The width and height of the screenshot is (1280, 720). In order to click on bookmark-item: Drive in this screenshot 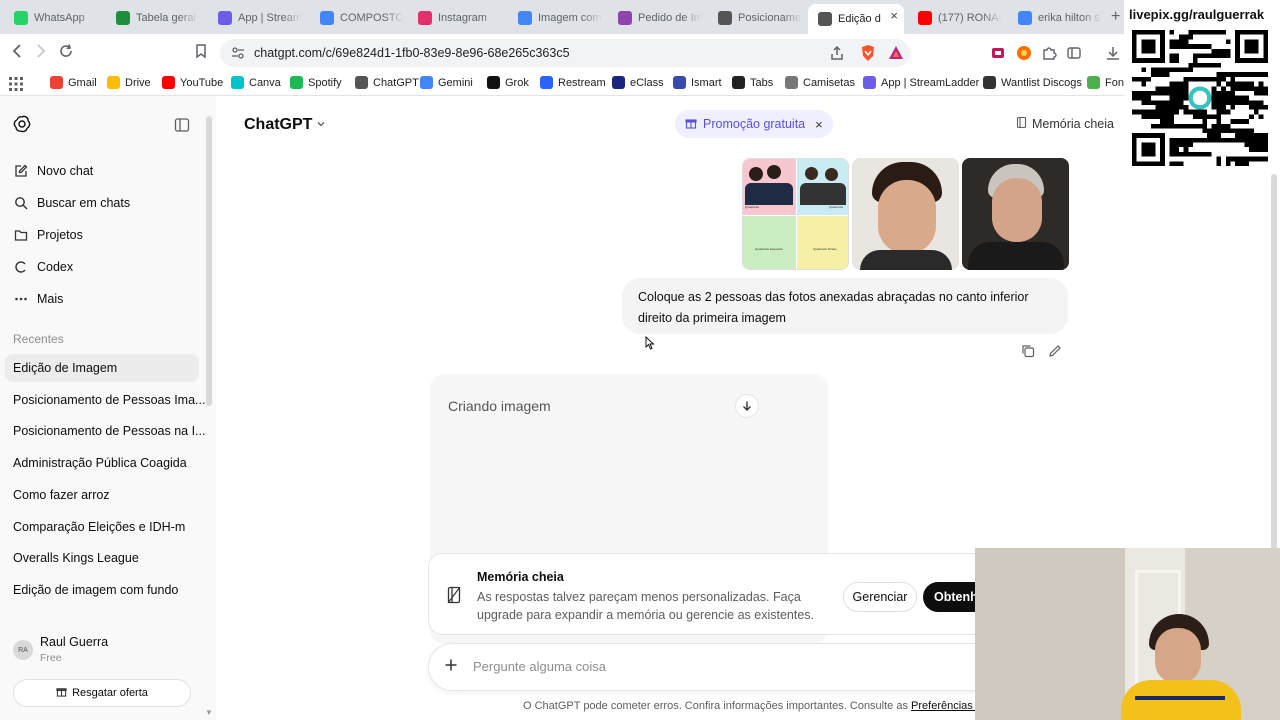, I will do `click(129, 82)`.